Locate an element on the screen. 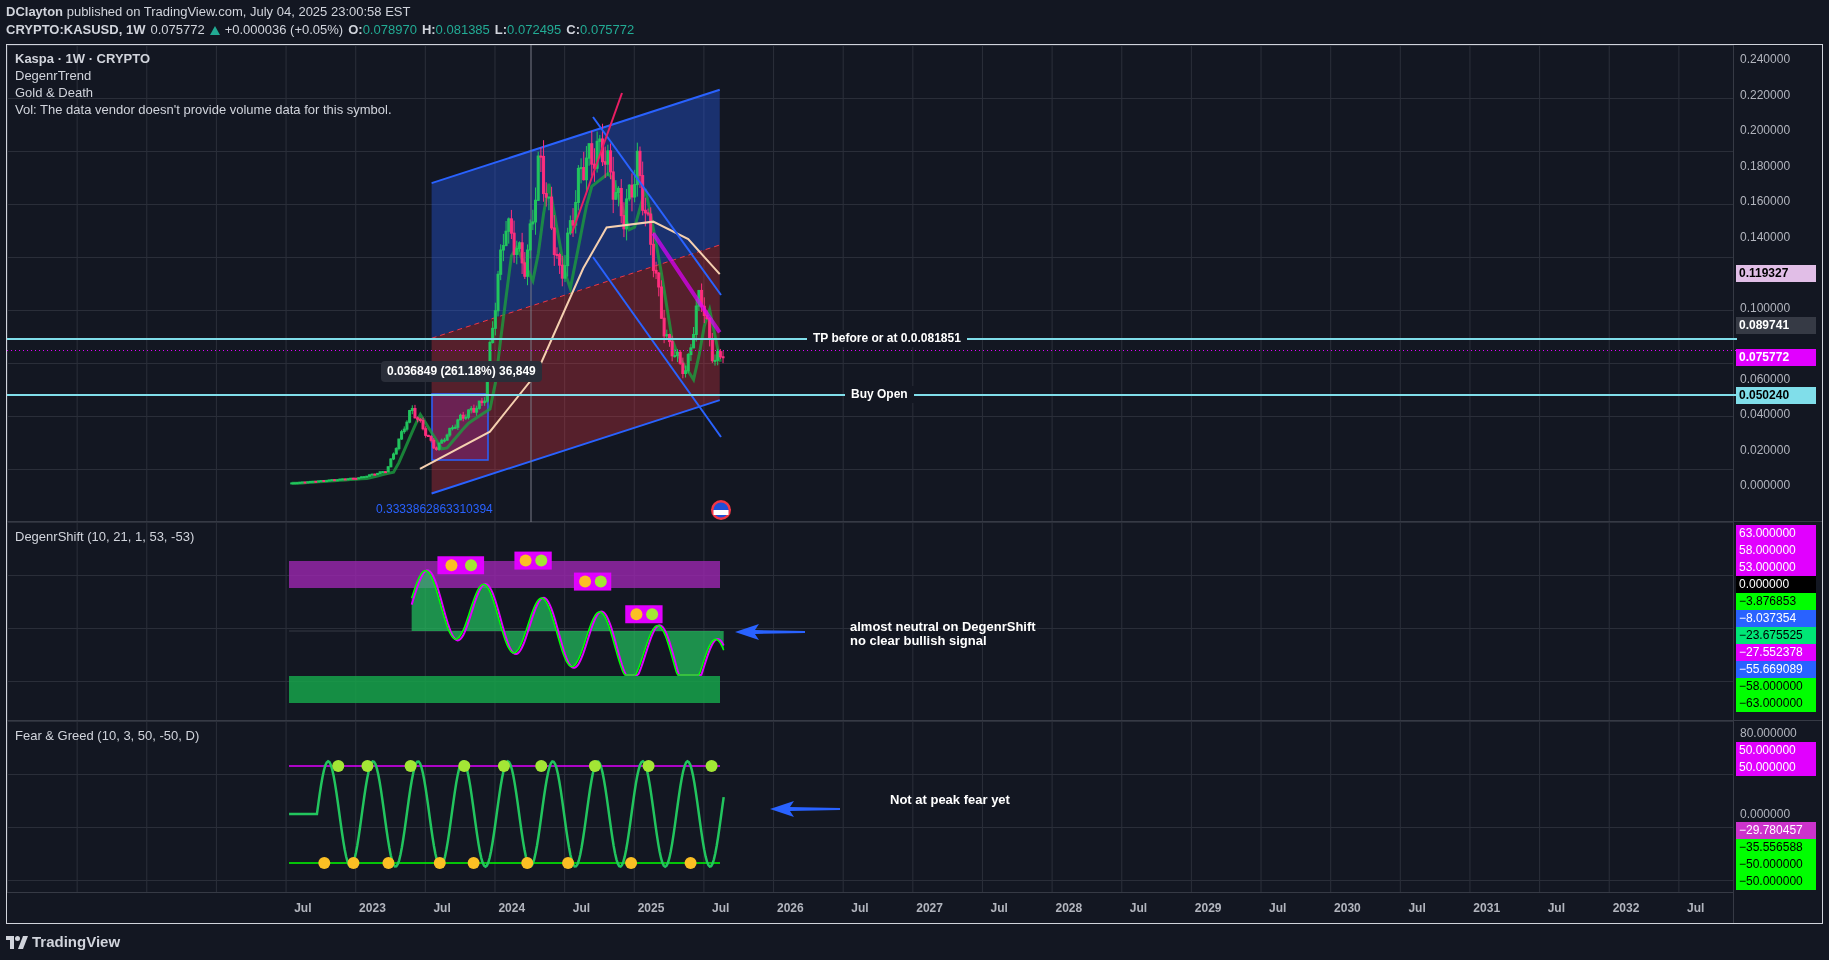 This screenshot has height=960, width=1829. price-axis-label: 0.200000 is located at coordinates (1765, 130).